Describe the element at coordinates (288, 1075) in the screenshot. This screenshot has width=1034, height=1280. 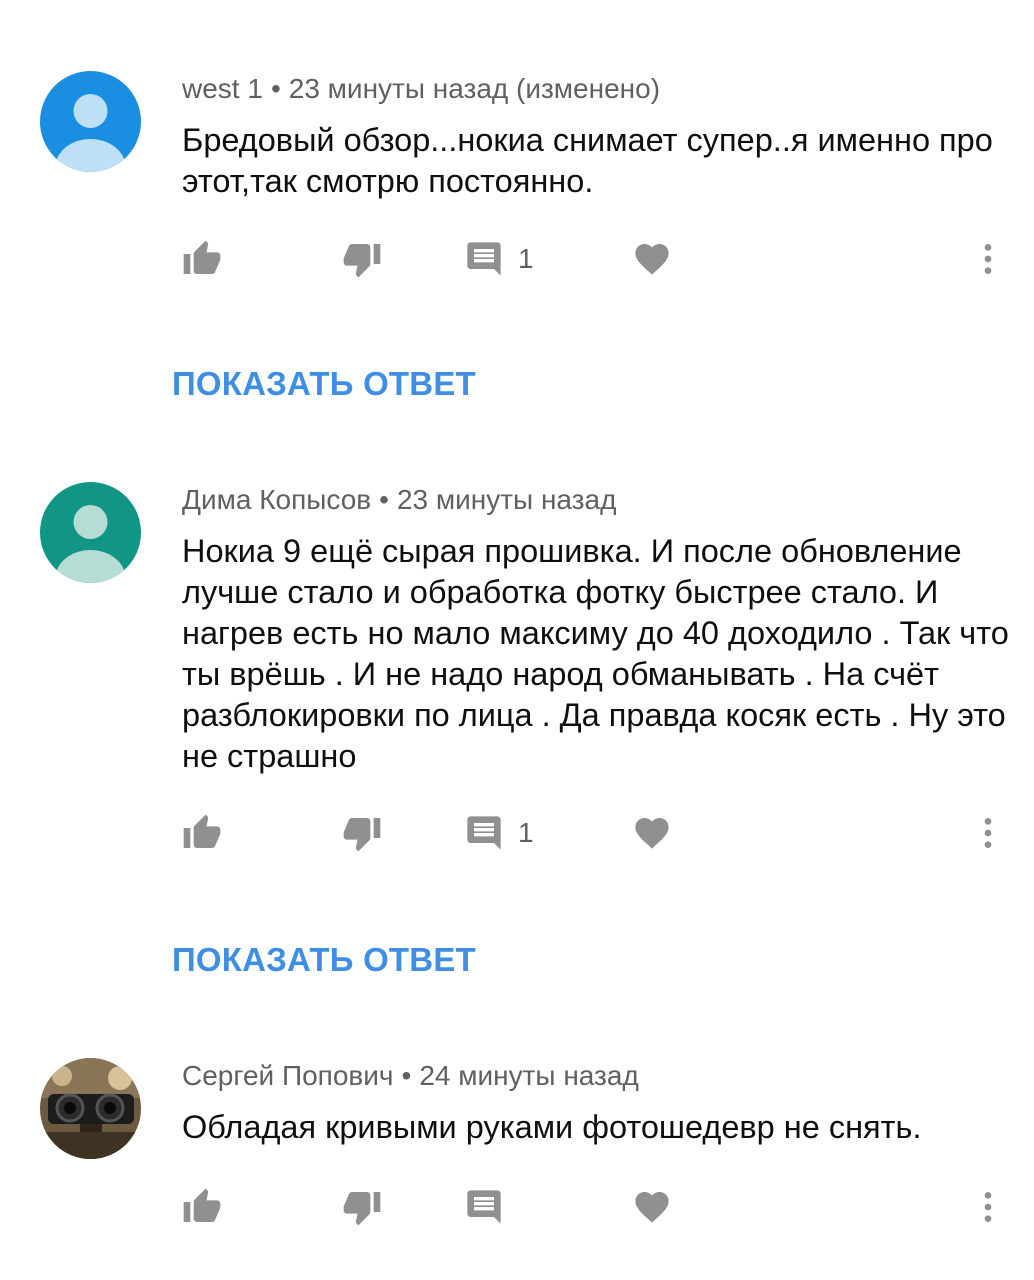
I see `author-name: Сергей Попович` at that location.